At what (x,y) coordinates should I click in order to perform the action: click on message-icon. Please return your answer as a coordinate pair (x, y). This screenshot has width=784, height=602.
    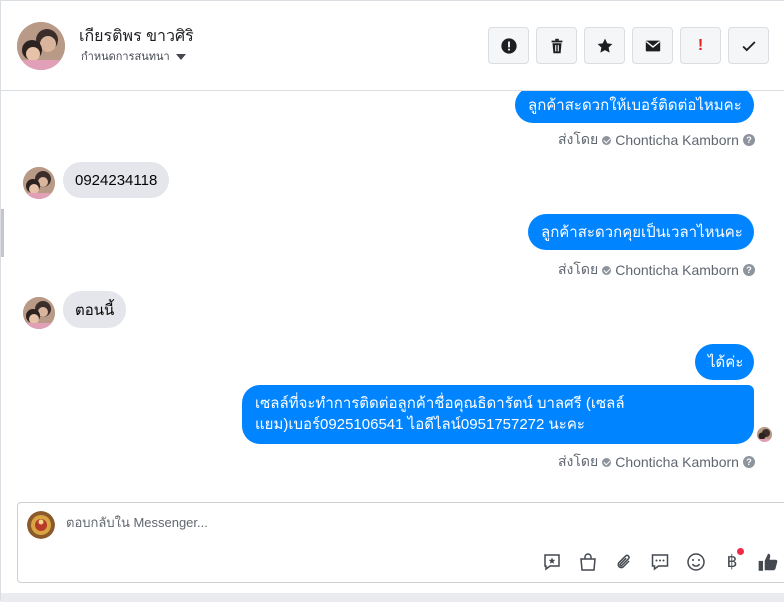
    Looking at the image, I should click on (660, 562).